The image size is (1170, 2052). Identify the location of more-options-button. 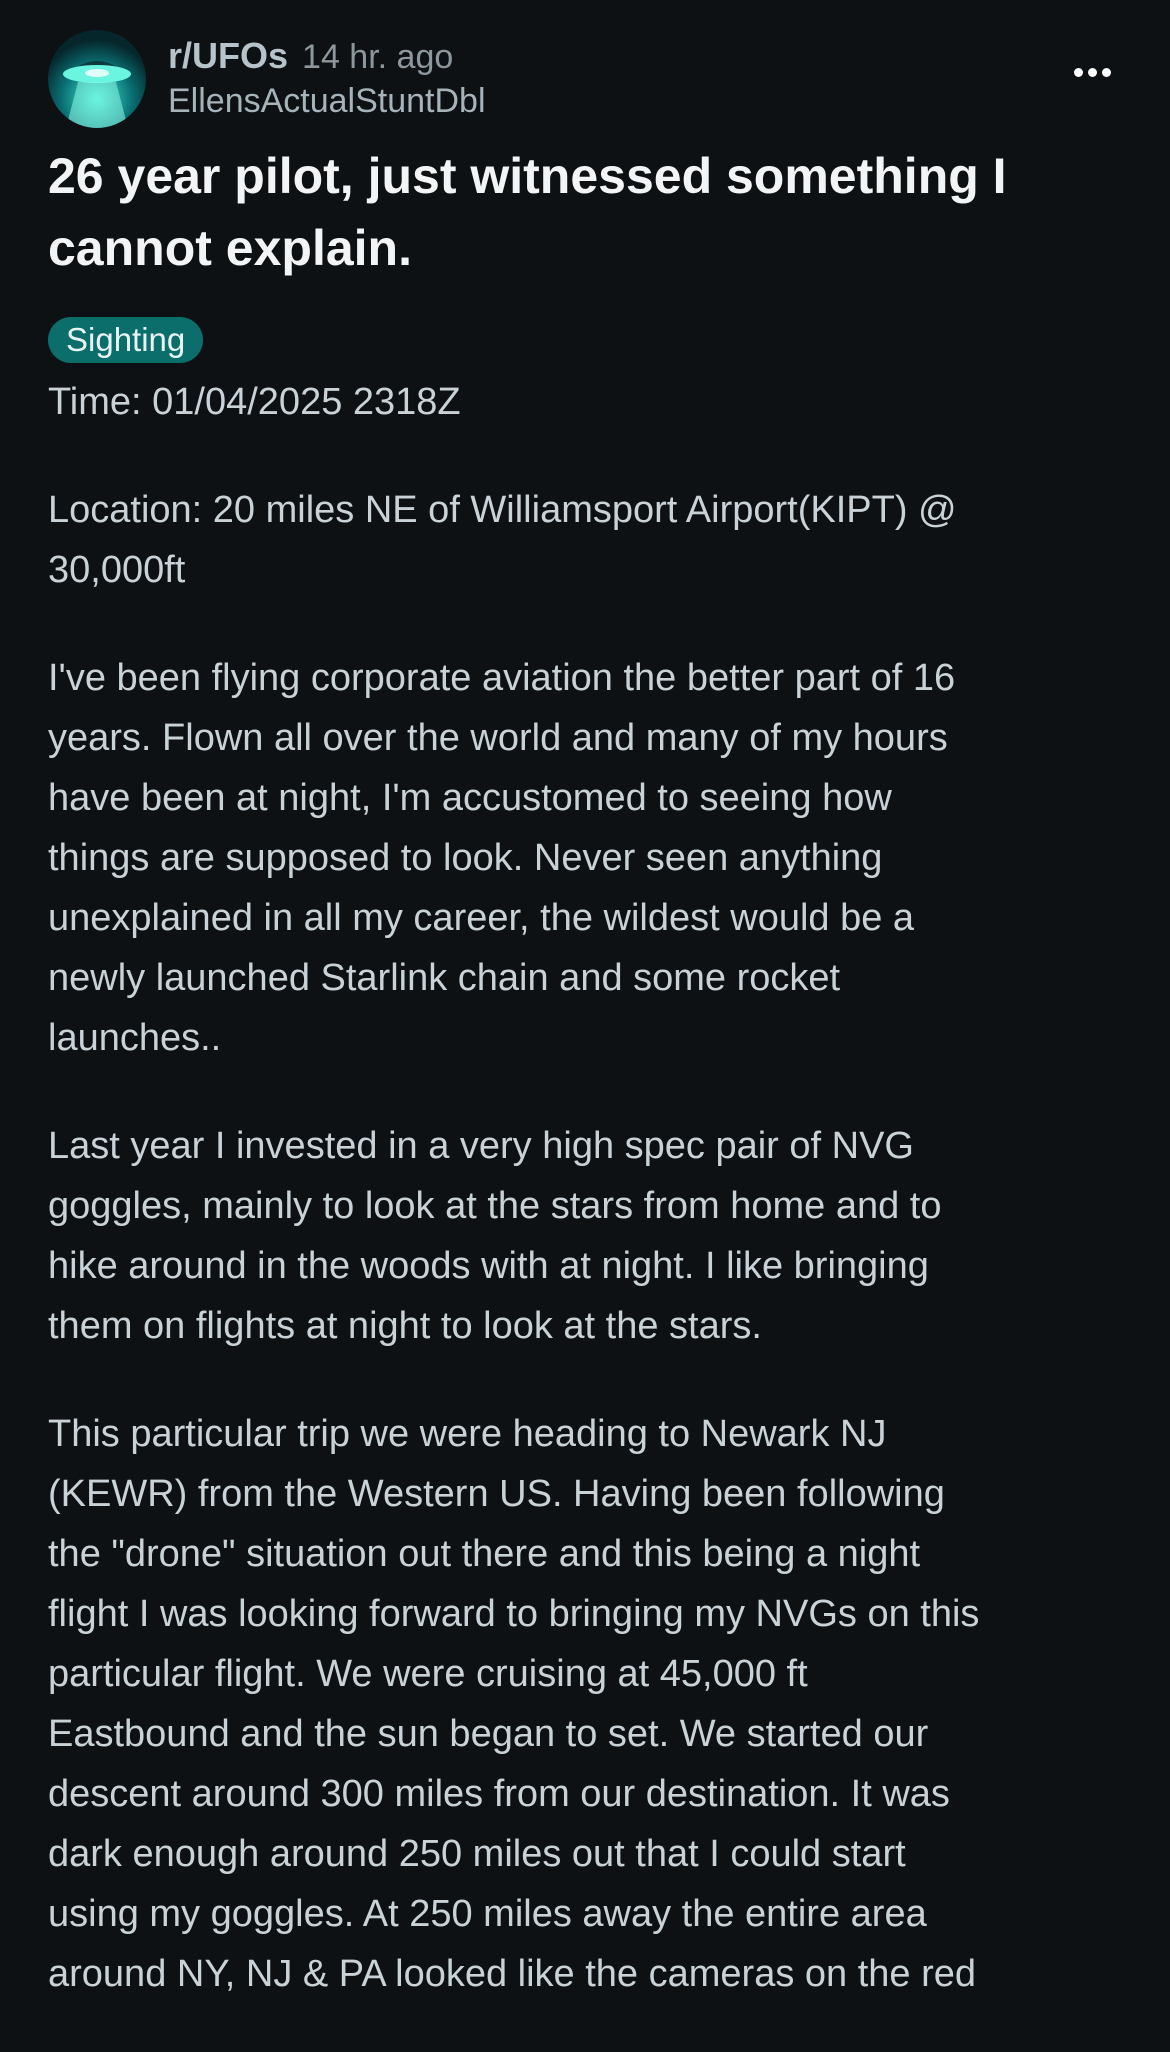
(1092, 72).